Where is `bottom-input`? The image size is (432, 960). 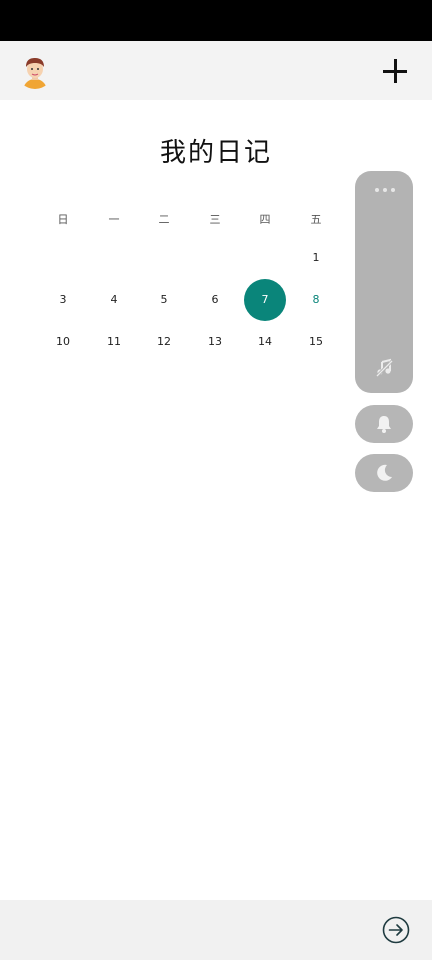 bottom-input is located at coordinates (188, 930).